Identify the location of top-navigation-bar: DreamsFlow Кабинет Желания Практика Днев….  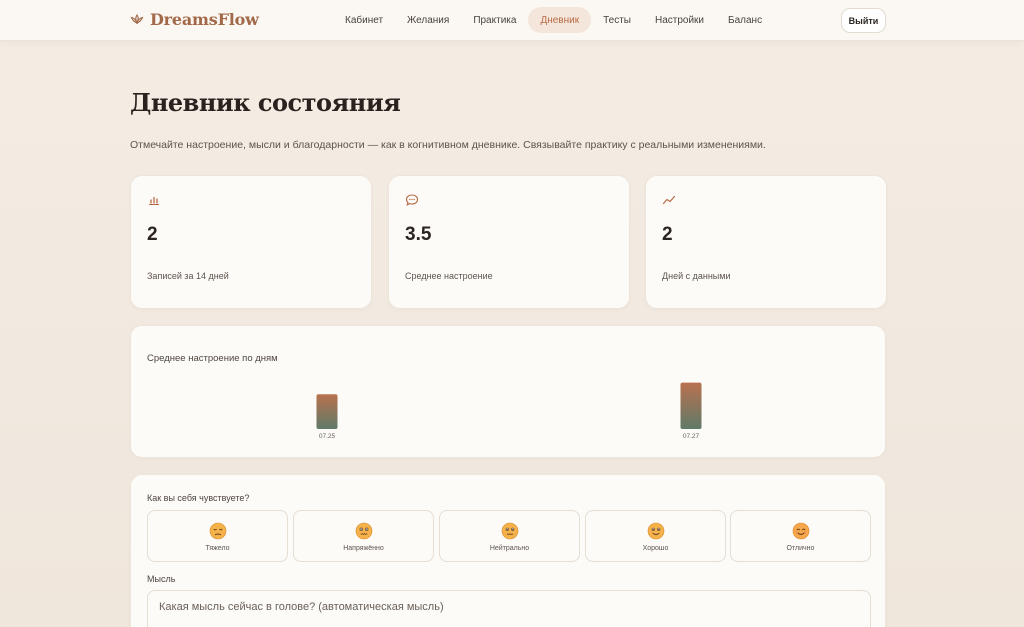
(512, 20).